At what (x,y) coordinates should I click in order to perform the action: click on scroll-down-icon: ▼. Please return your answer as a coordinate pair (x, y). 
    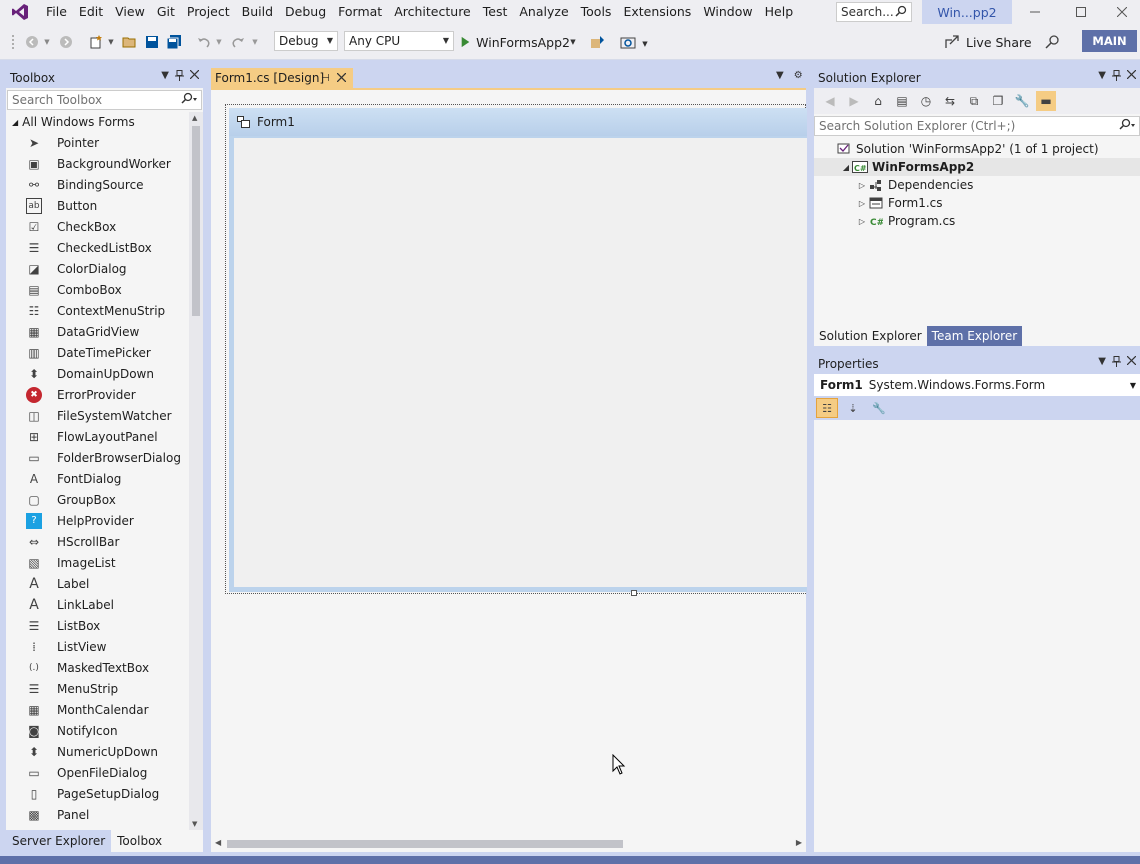
    Looking at the image, I should click on (194, 824).